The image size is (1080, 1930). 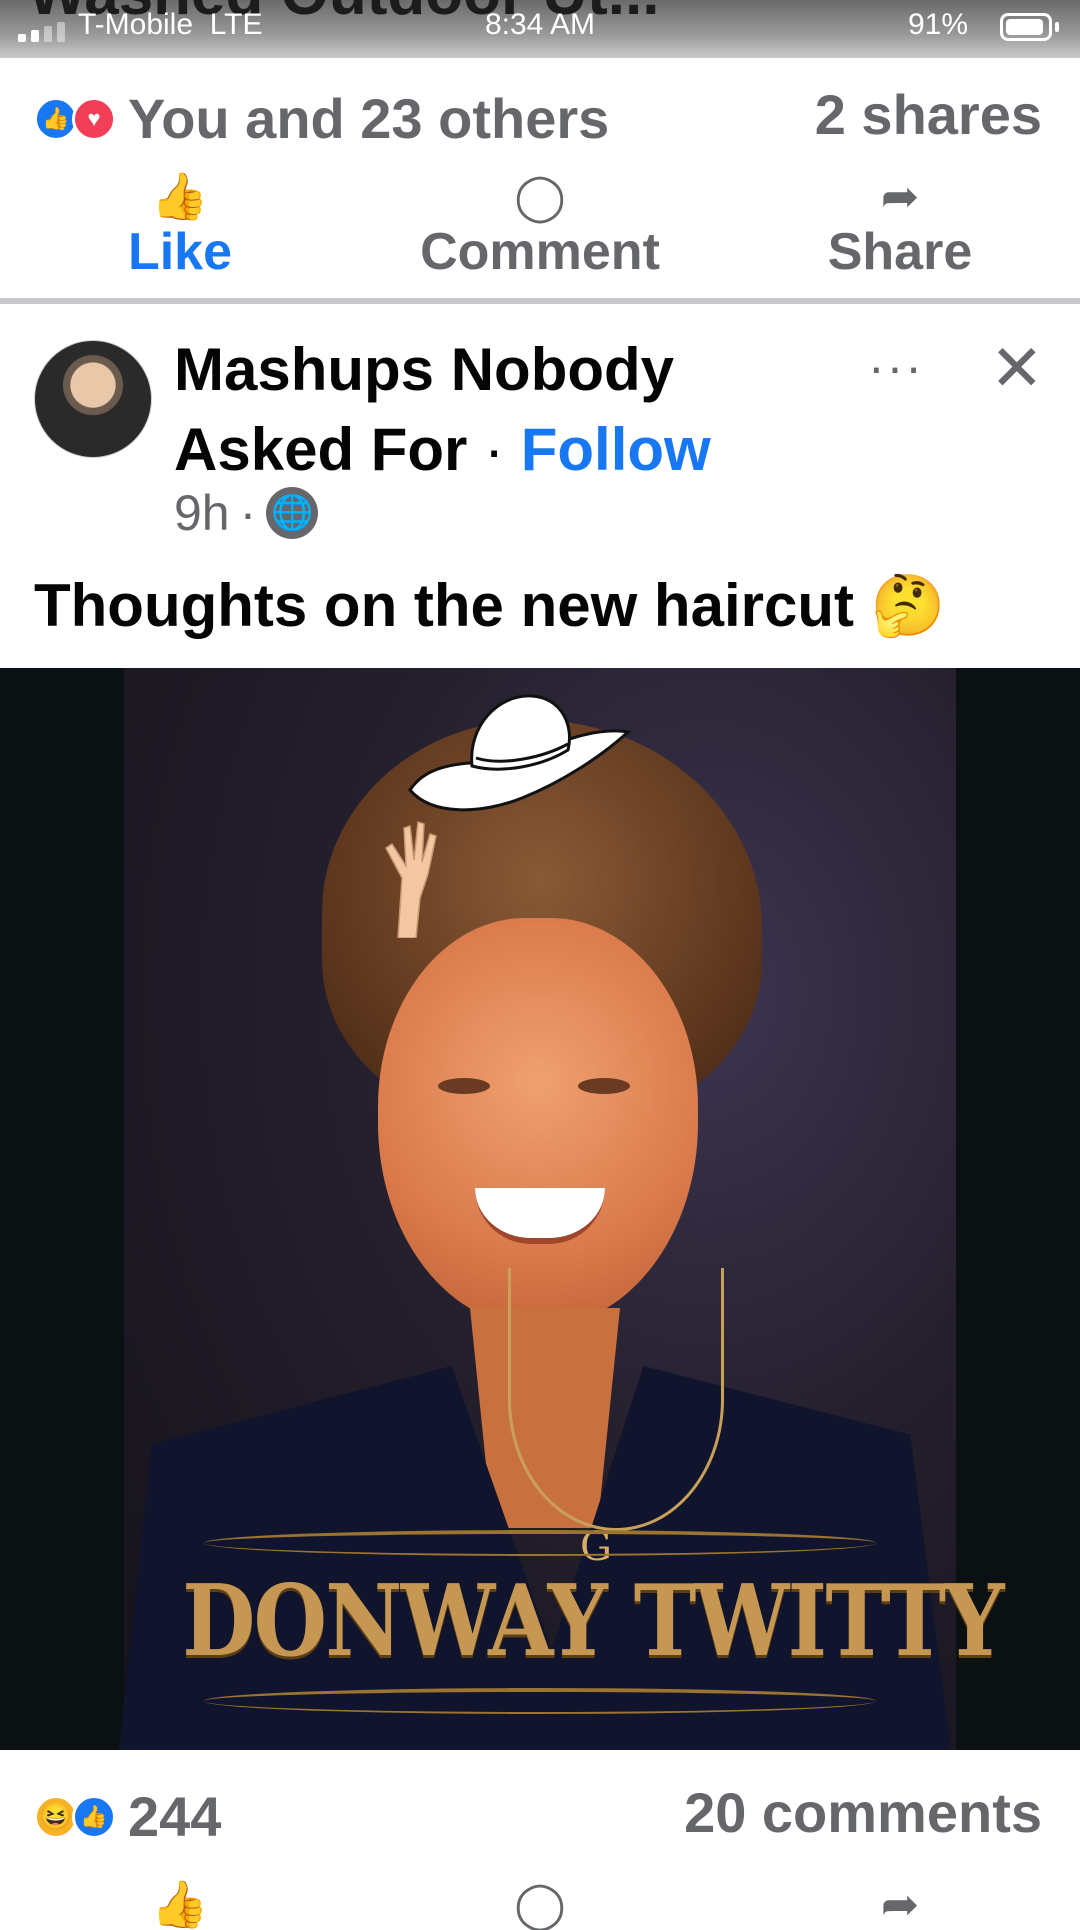 I want to click on globe-icon: 🌐, so click(x=292, y=513).